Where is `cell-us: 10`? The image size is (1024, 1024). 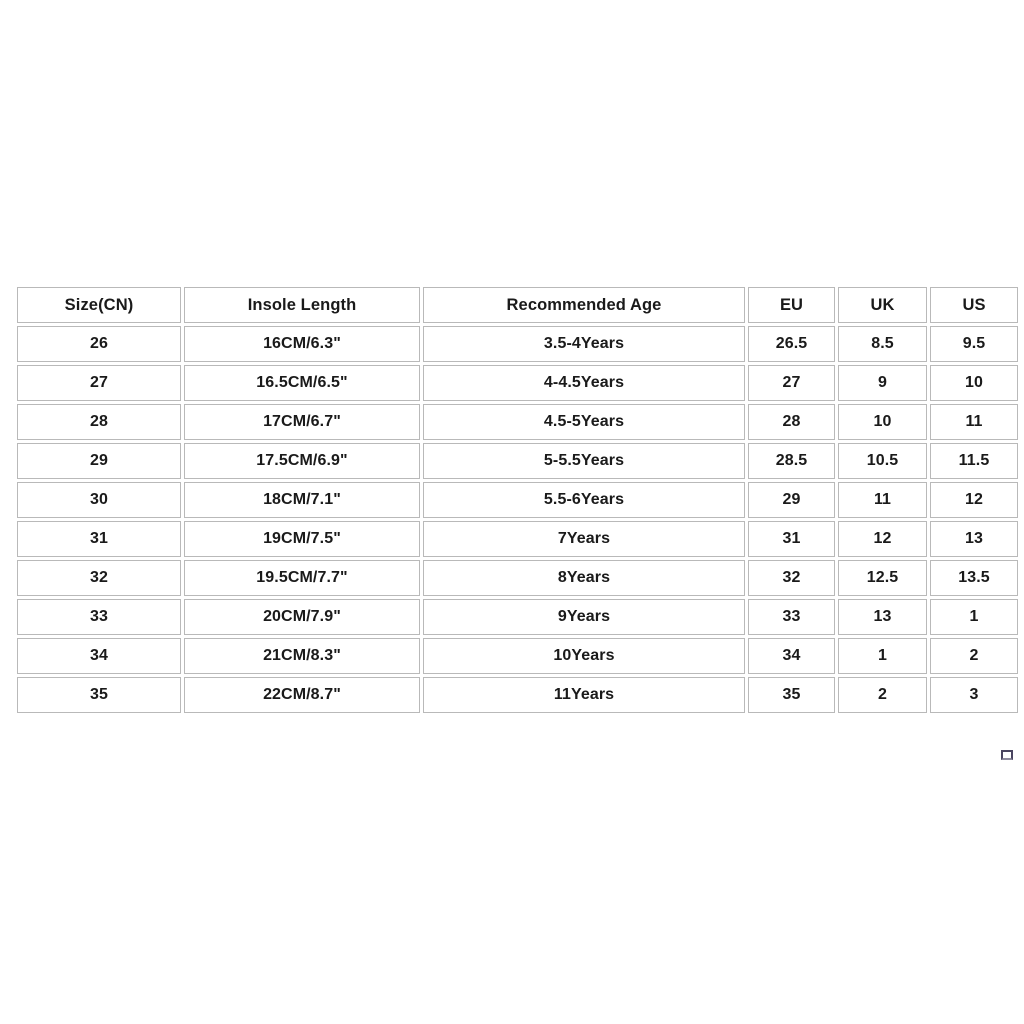 cell-us: 10 is located at coordinates (974, 383).